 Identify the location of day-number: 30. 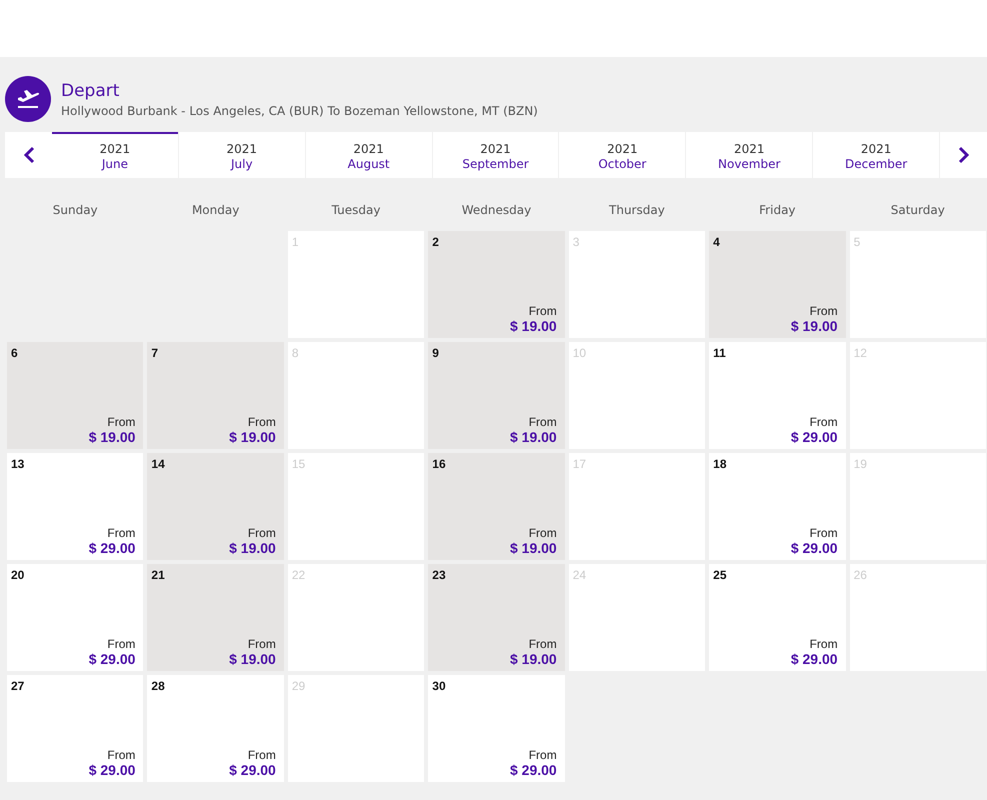
(439, 686).